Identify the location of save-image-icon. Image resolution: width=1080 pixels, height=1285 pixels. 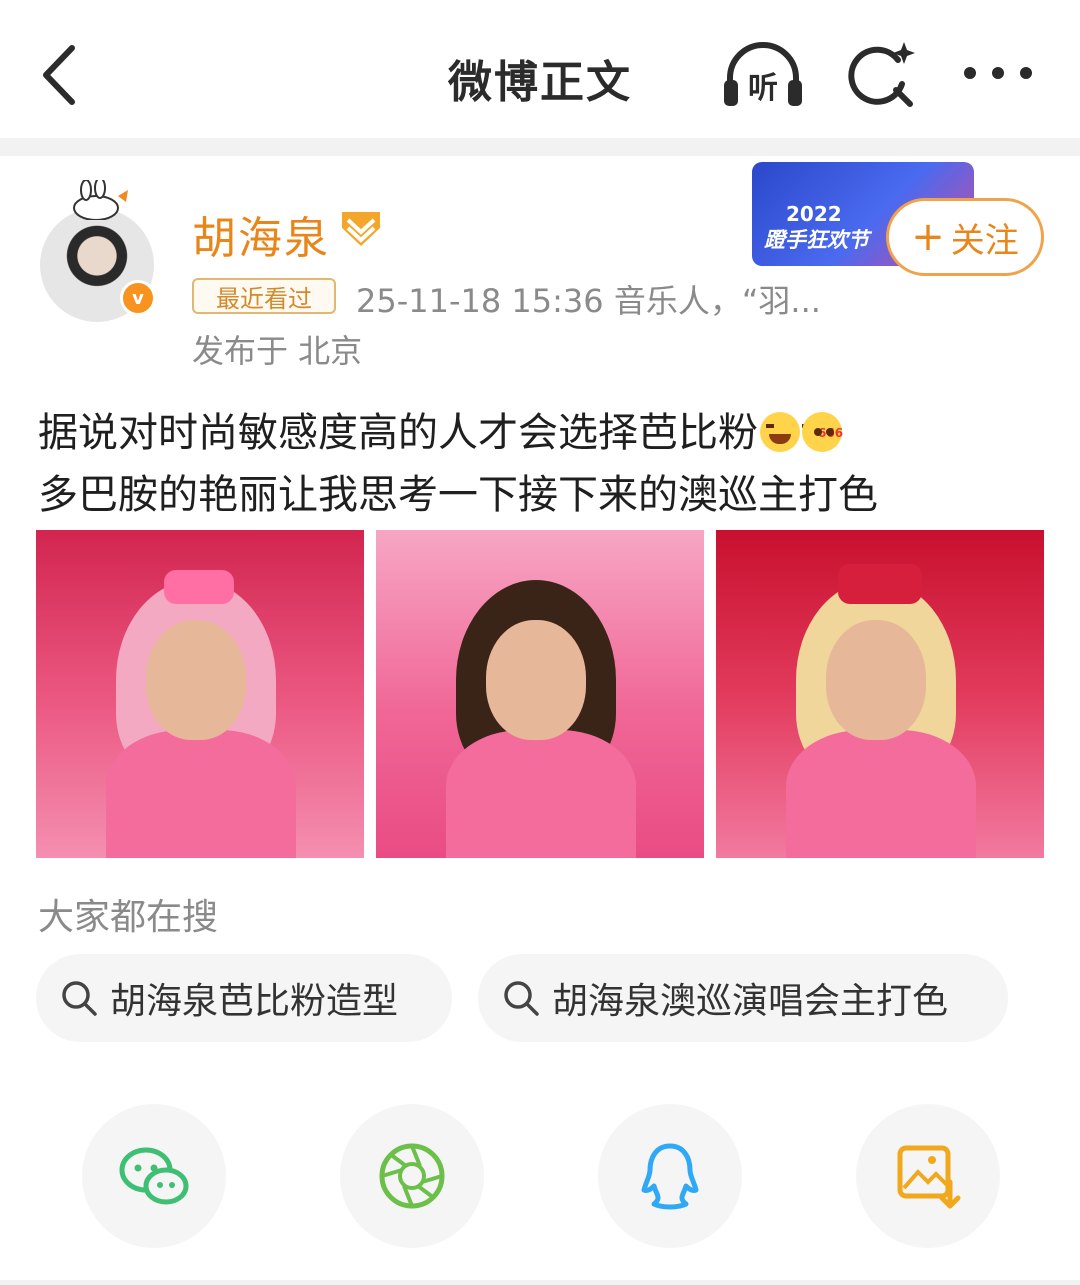
(929, 1177).